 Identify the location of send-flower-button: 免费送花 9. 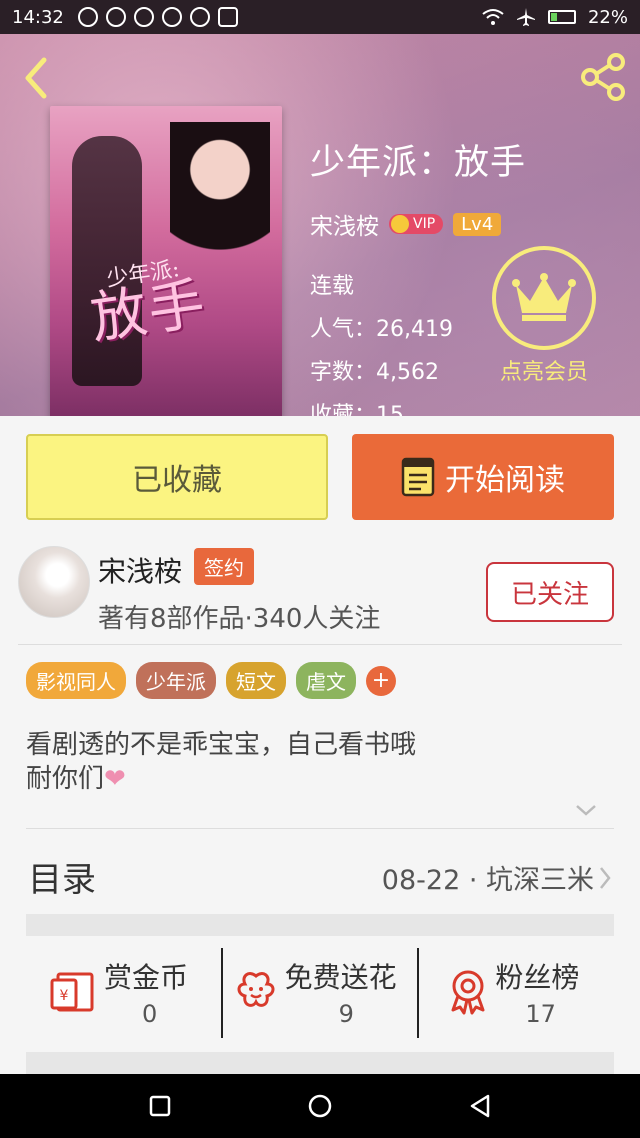
(319, 993).